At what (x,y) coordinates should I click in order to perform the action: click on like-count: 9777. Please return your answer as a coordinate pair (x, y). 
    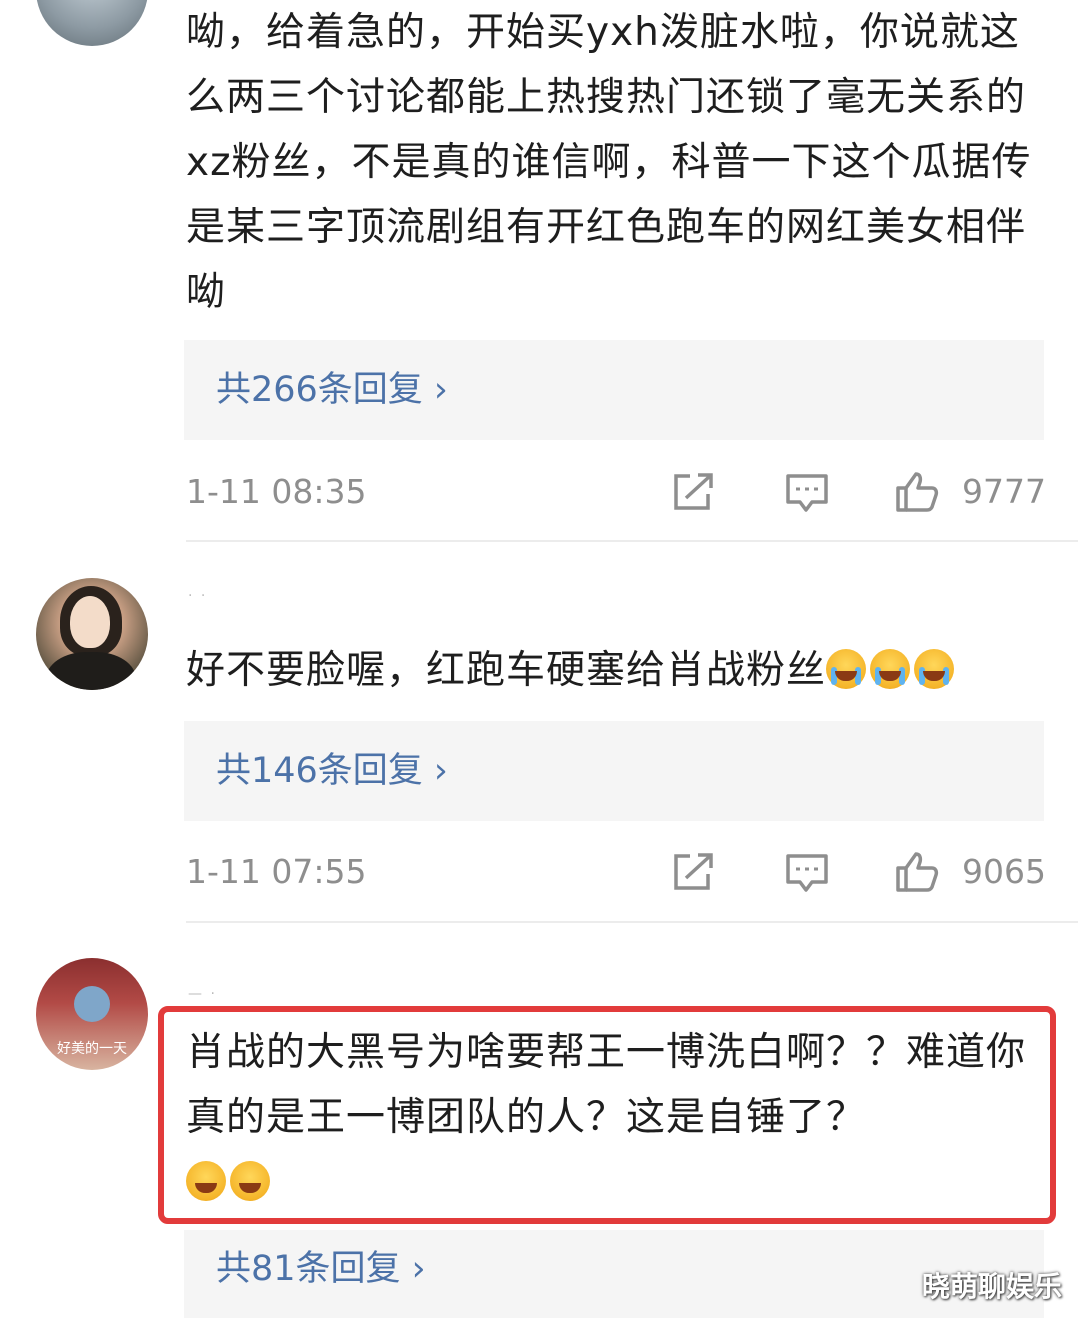
    Looking at the image, I should click on (1004, 491).